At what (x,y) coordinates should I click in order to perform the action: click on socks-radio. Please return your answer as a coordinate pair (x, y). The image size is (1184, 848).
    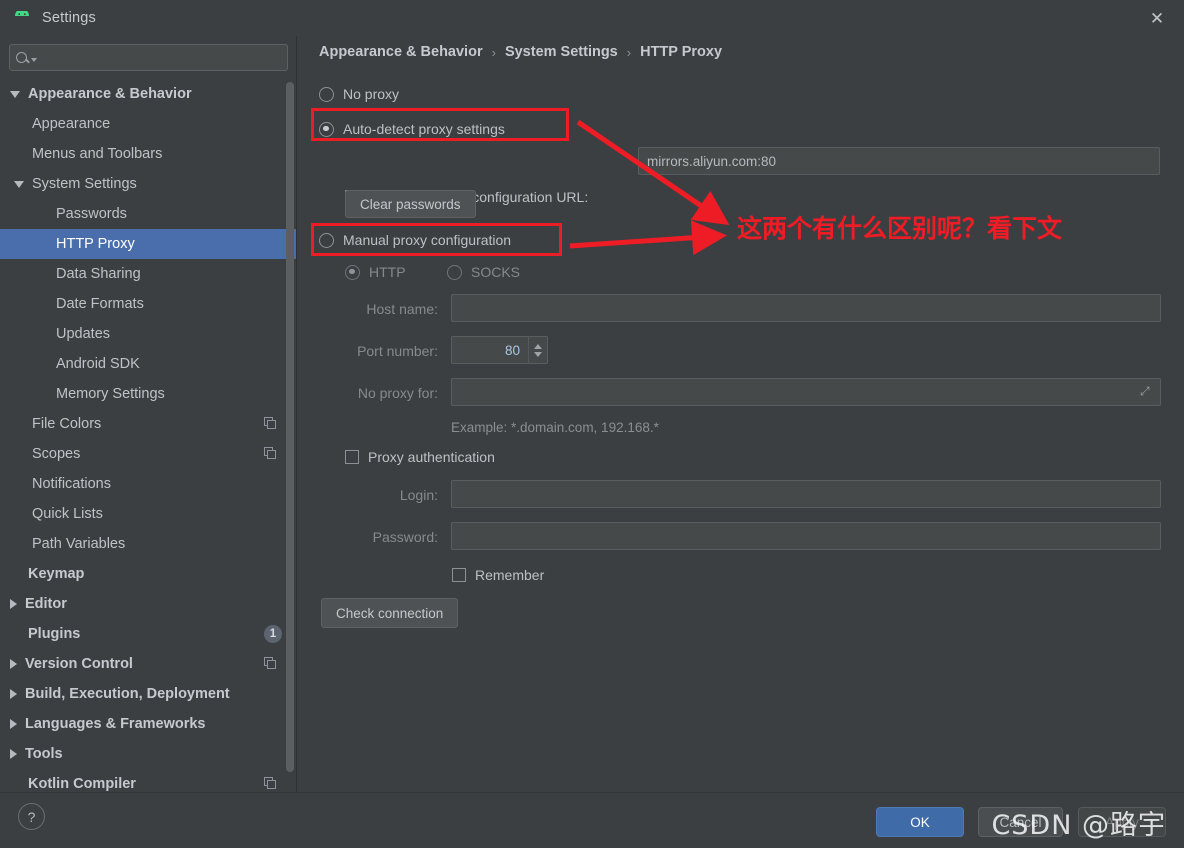
    Looking at the image, I should click on (454, 272).